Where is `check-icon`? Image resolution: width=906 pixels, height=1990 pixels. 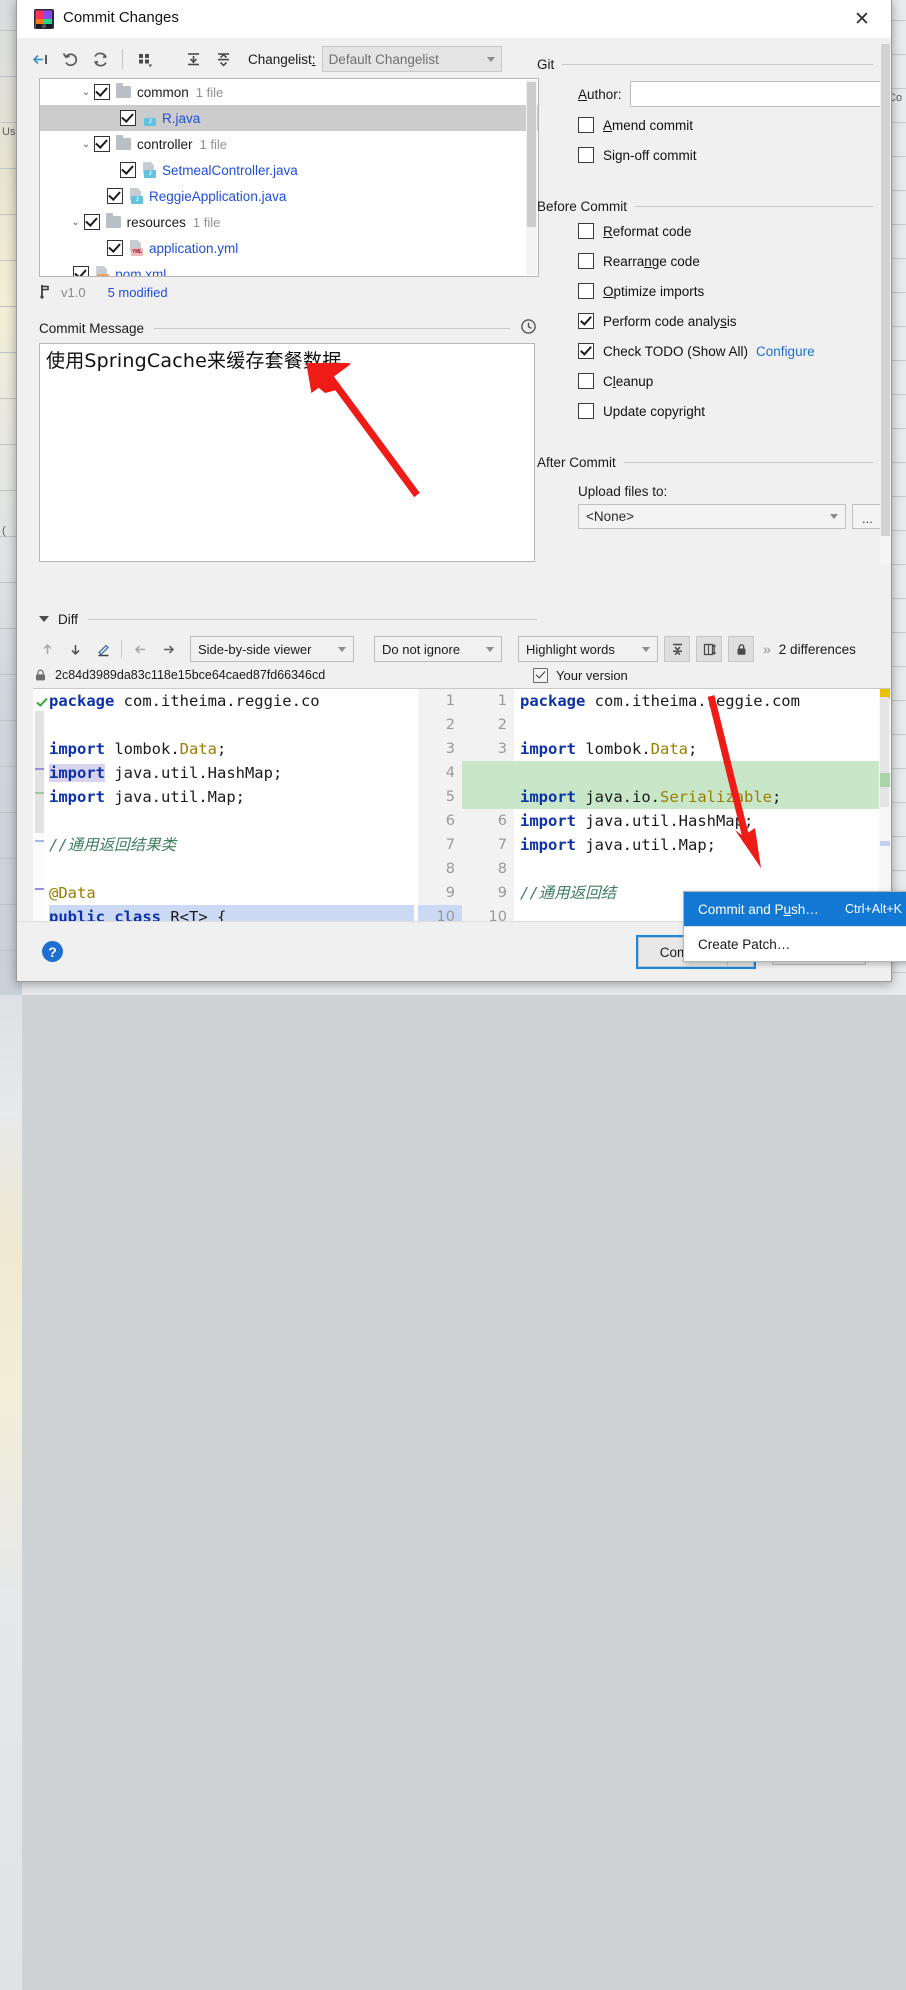
check-icon is located at coordinates (42, 703).